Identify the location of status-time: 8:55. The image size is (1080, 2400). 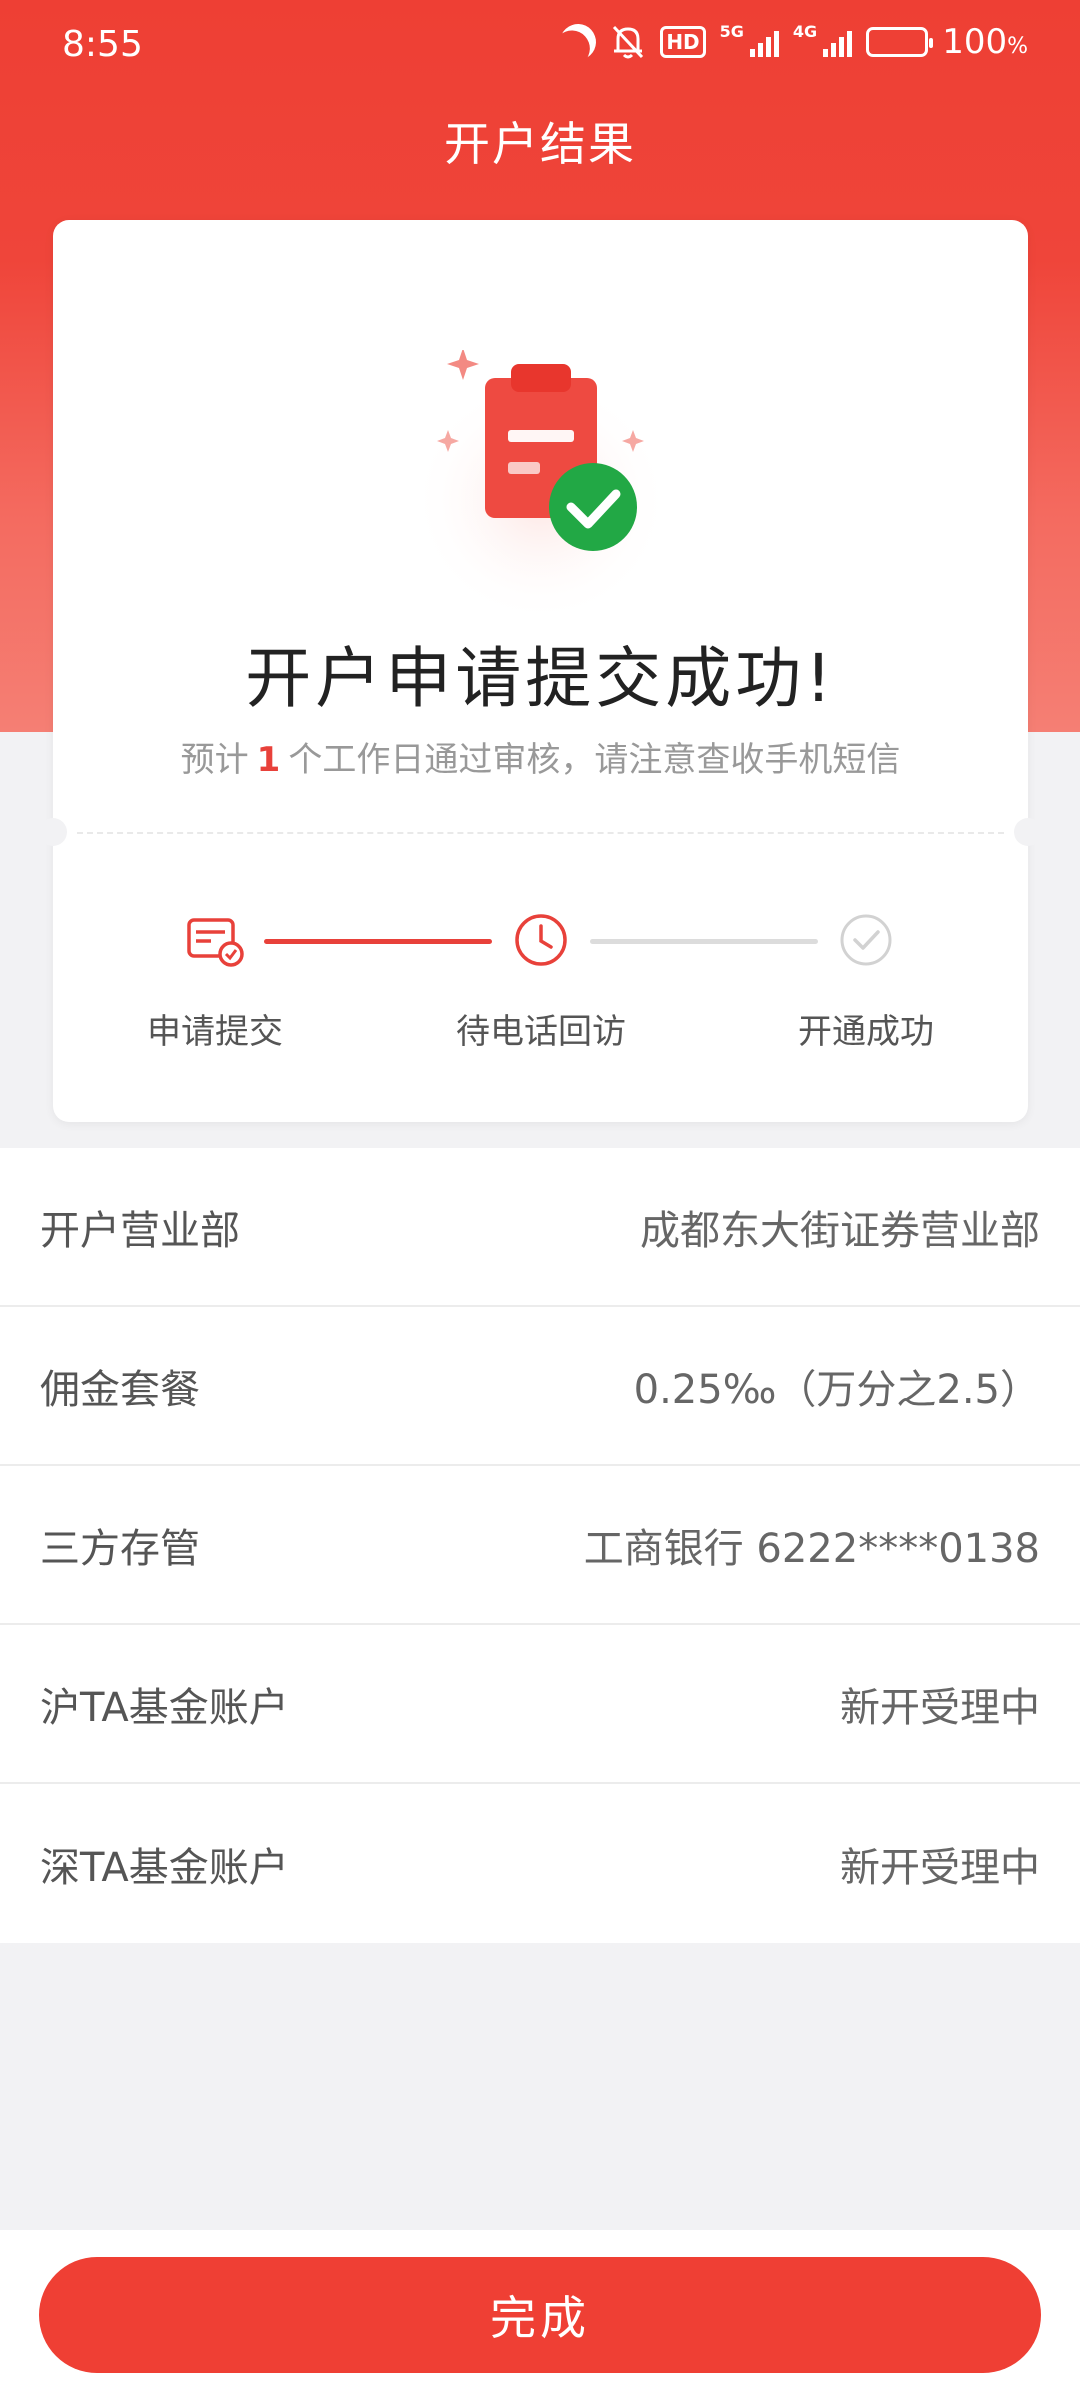
(102, 44).